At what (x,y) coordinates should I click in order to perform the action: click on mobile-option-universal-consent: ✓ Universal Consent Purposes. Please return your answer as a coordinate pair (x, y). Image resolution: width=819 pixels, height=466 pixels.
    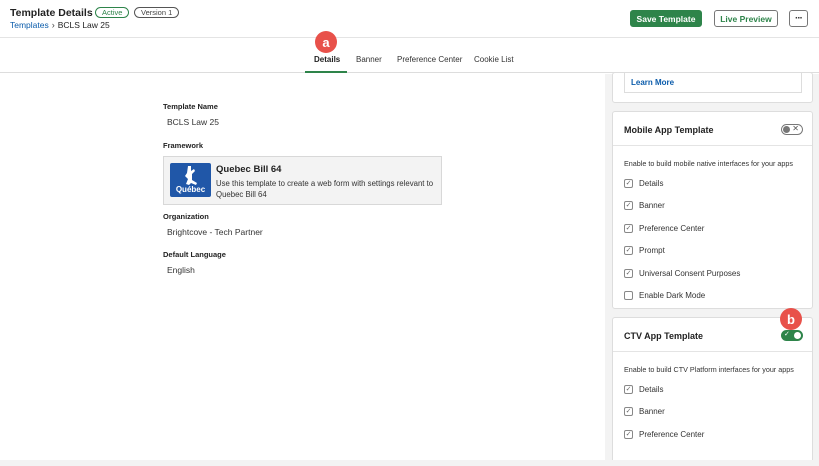
    Looking at the image, I should click on (682, 273).